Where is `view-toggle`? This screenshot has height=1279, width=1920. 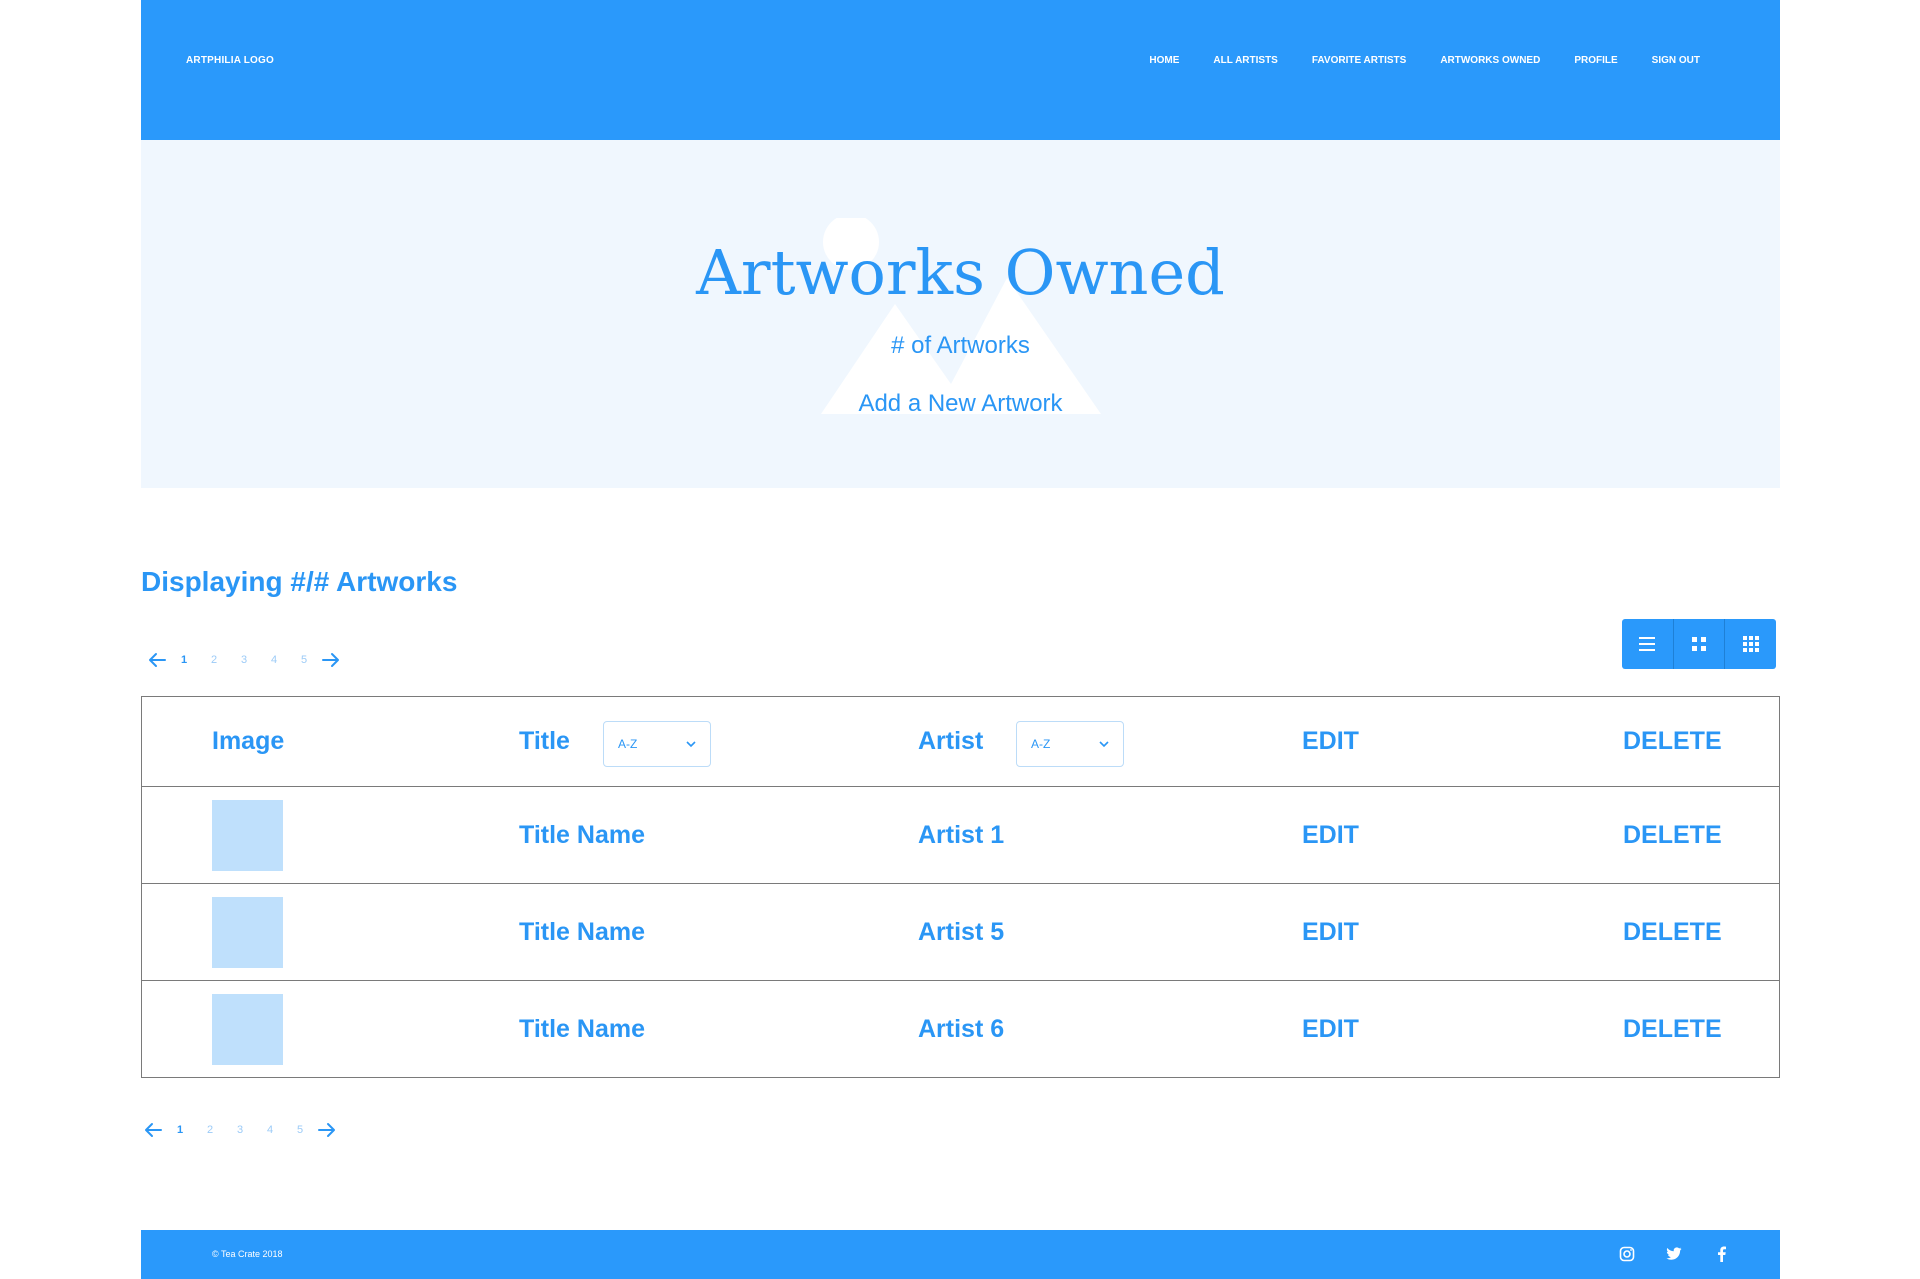 view-toggle is located at coordinates (1699, 644).